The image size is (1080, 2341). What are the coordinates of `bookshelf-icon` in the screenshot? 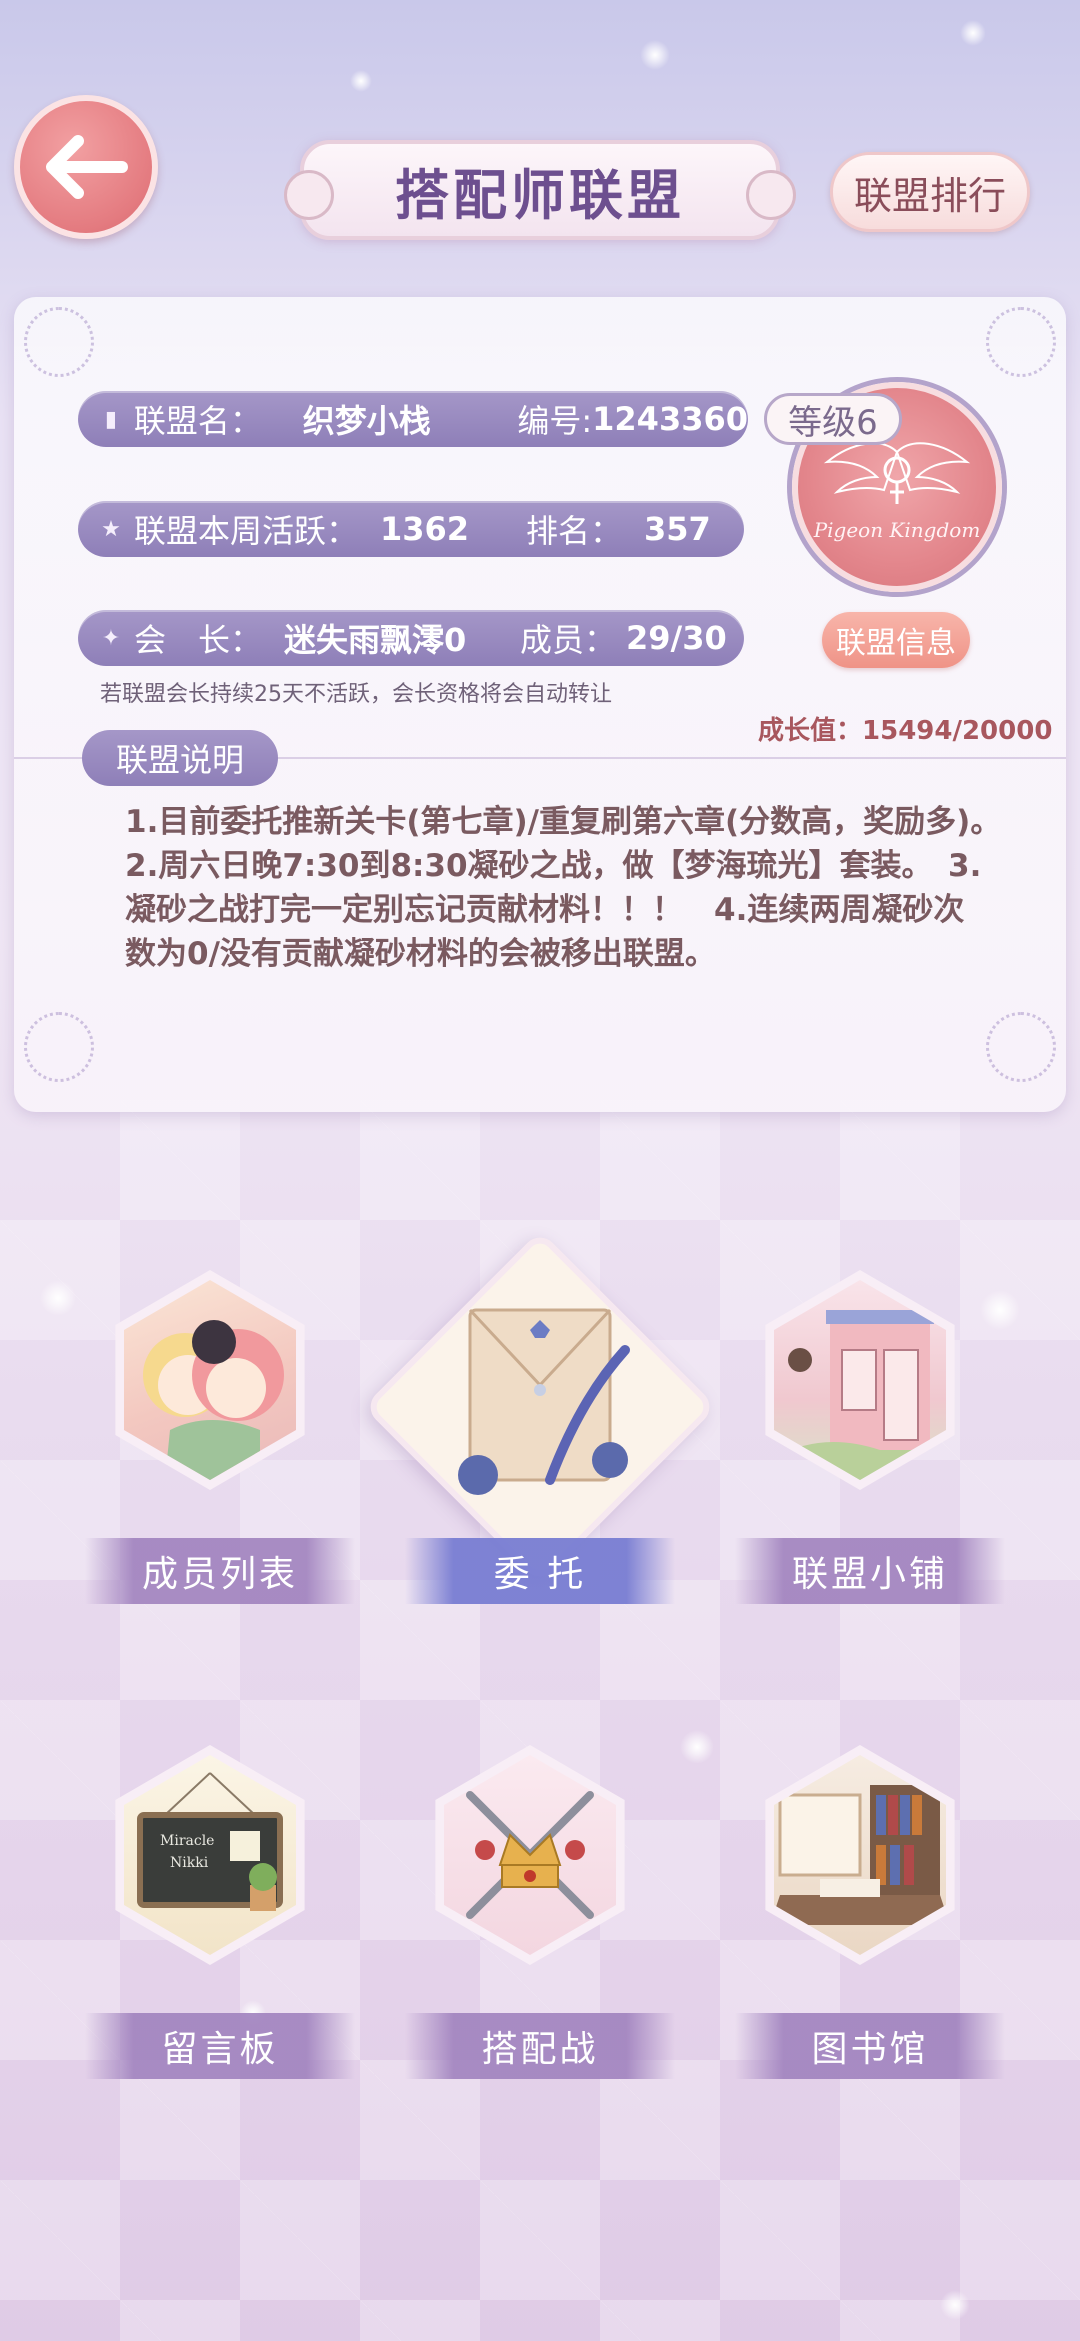 It's located at (860, 1855).